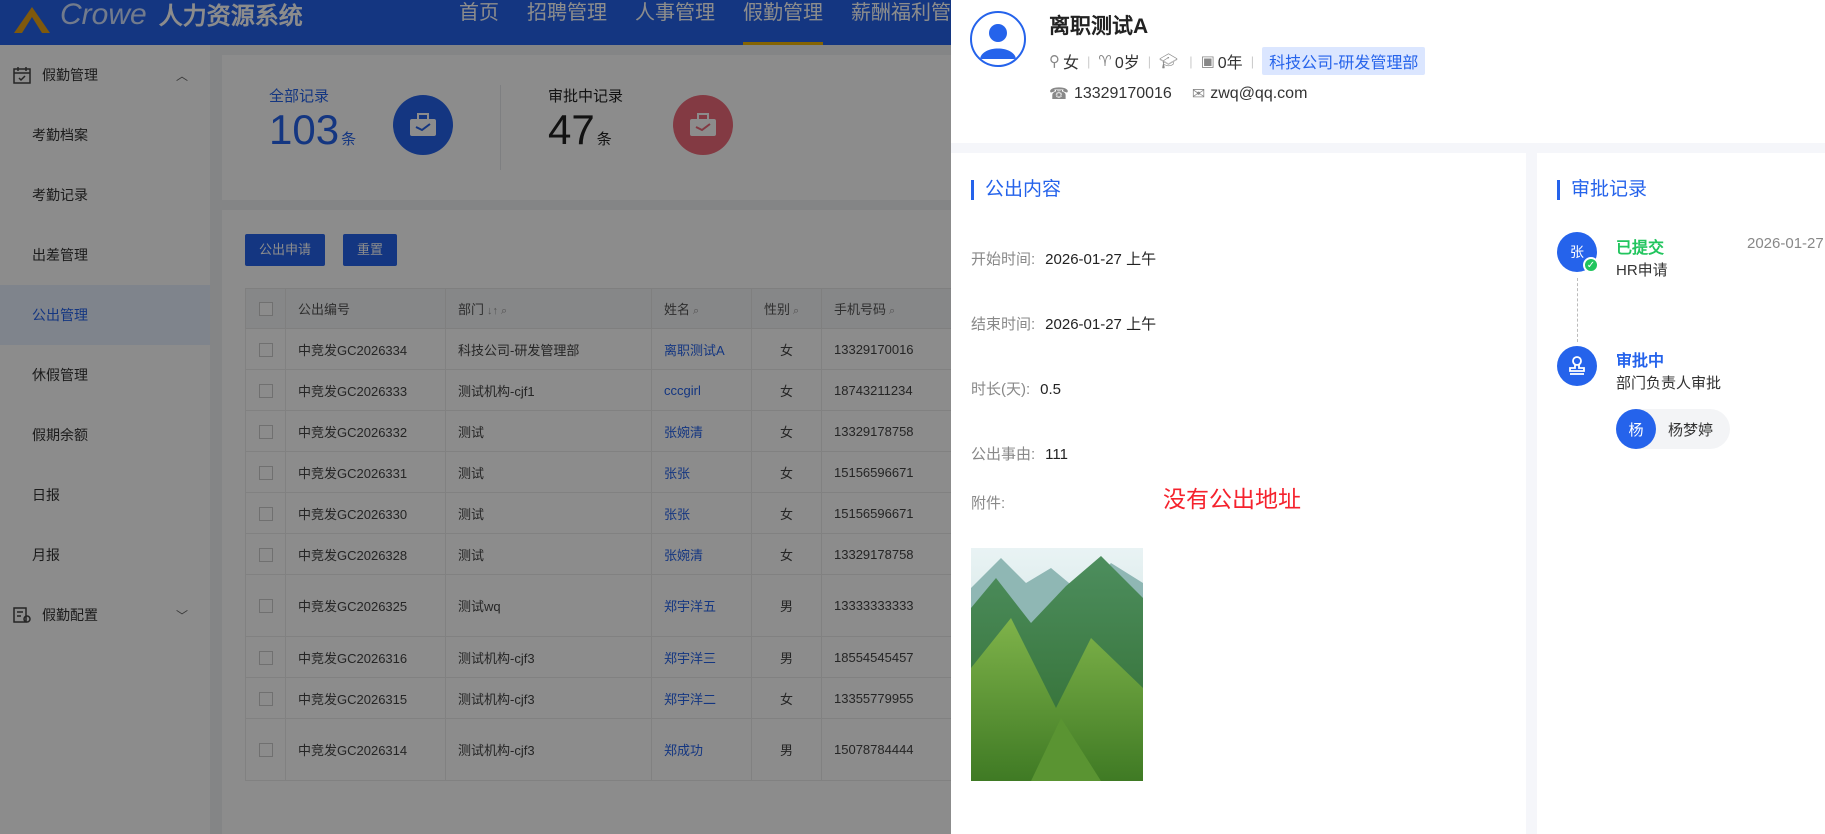 The width and height of the screenshot is (1825, 834). Describe the element at coordinates (988, 503) in the screenshot. I see `attachment-label: 附件:` at that location.